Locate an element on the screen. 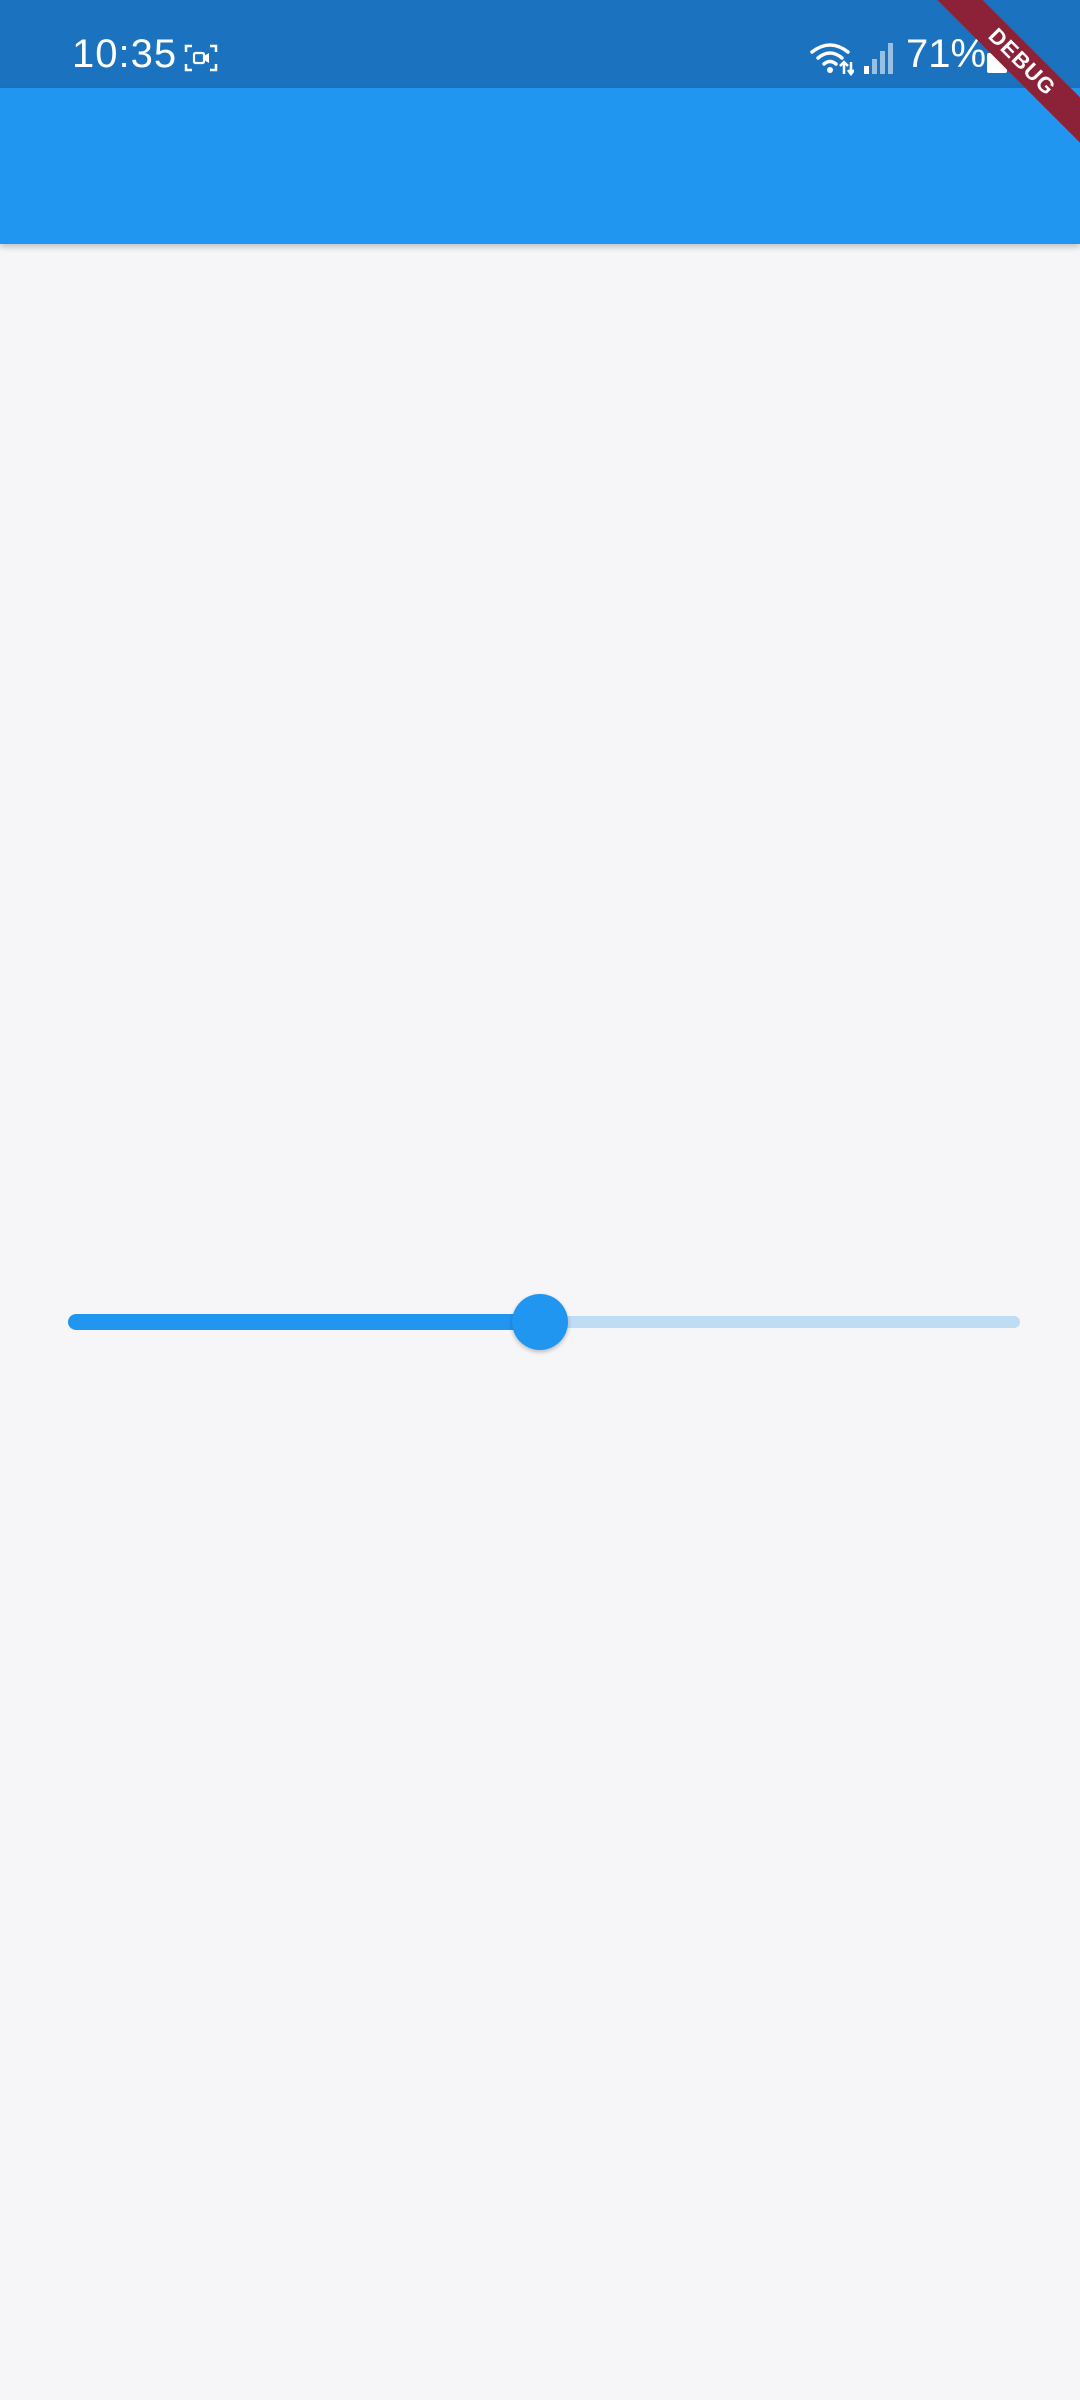  status-time: 10:35 is located at coordinates (125, 54).